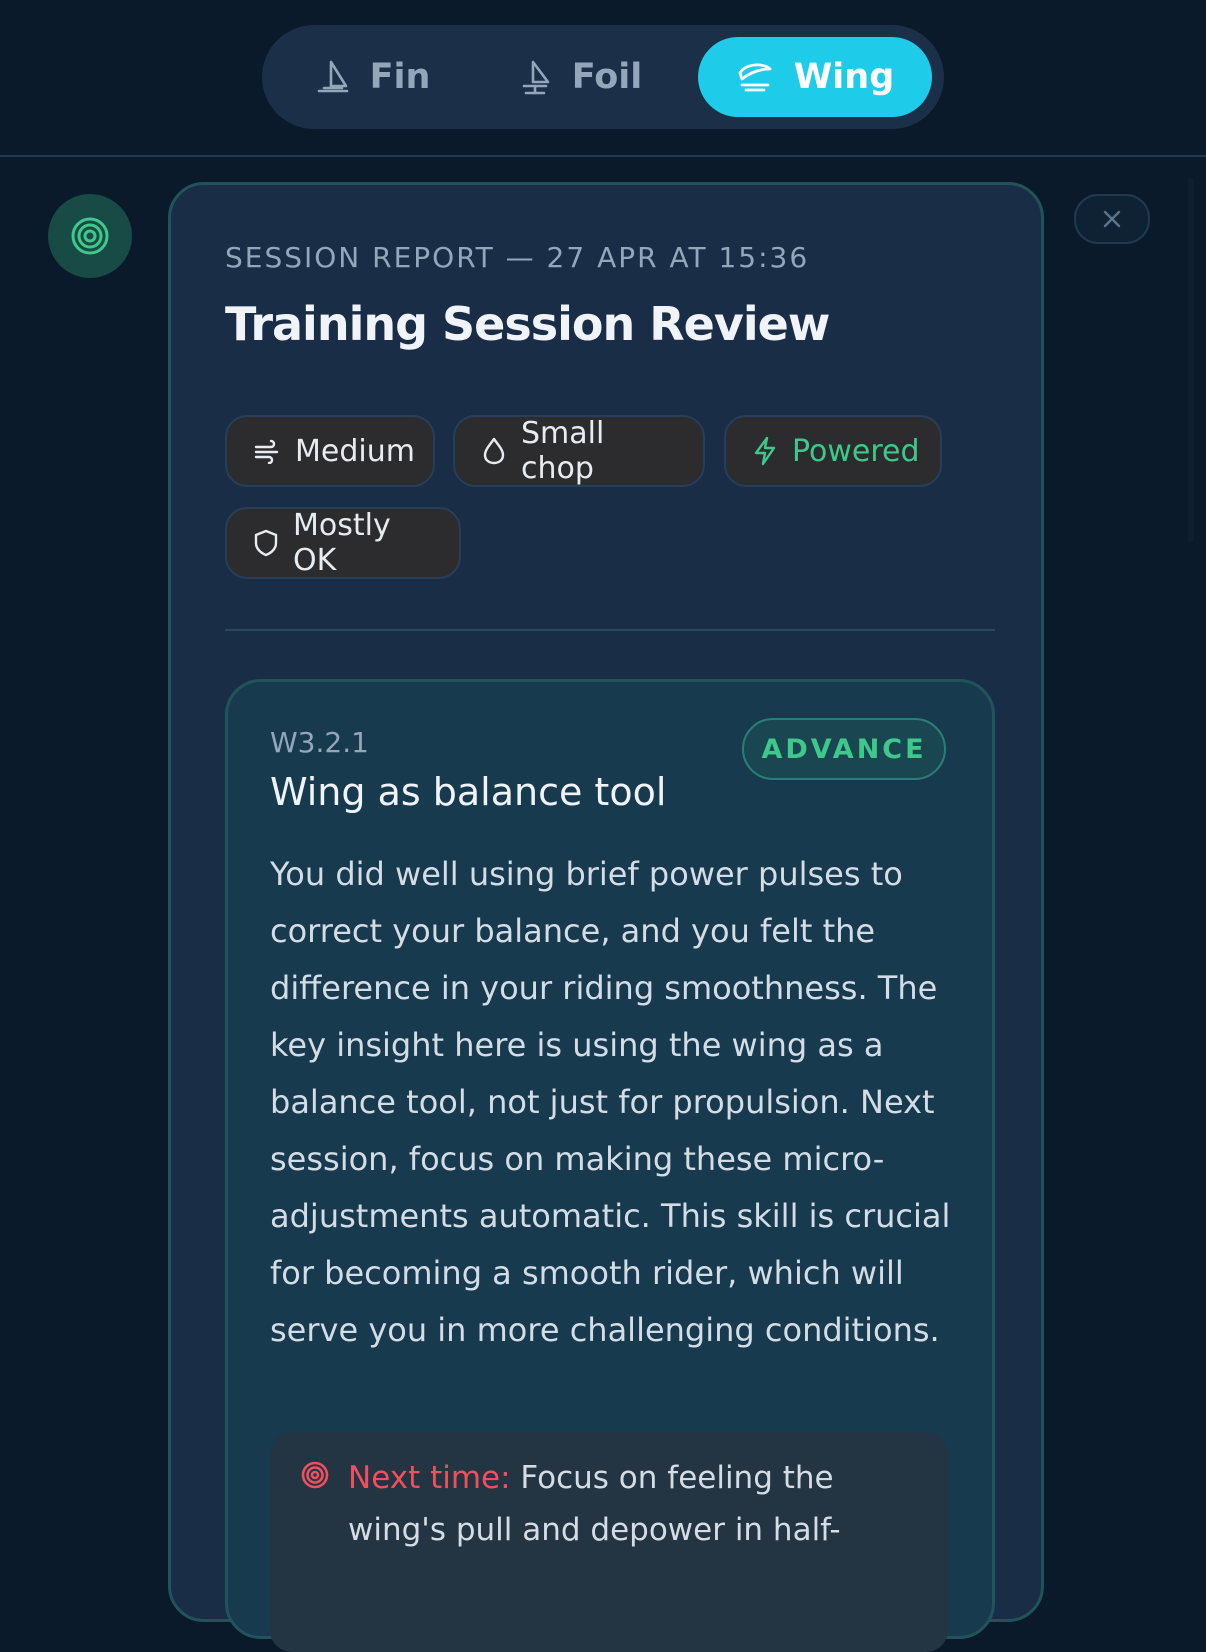 The image size is (1206, 1652). Describe the element at coordinates (607, 77) in the screenshot. I see `tab-foil-label: Foil` at that location.